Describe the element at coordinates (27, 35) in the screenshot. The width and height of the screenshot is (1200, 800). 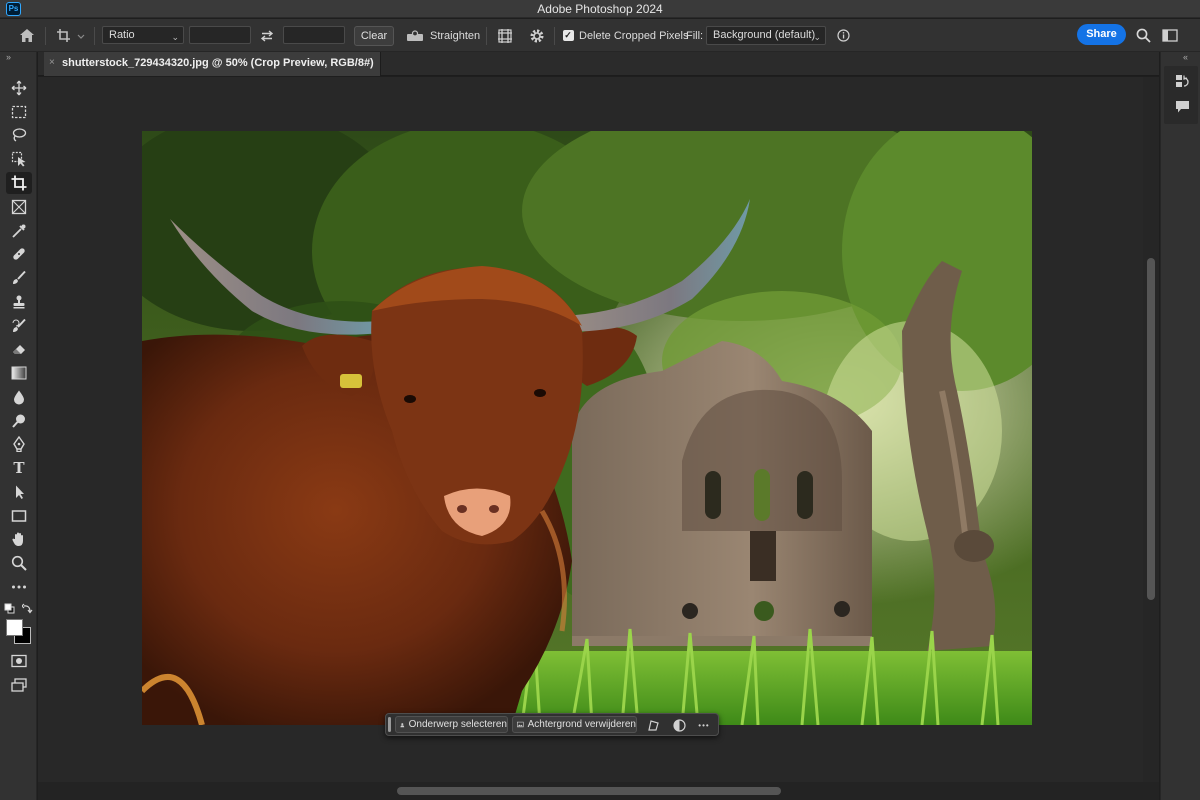
I see `home-icon` at that location.